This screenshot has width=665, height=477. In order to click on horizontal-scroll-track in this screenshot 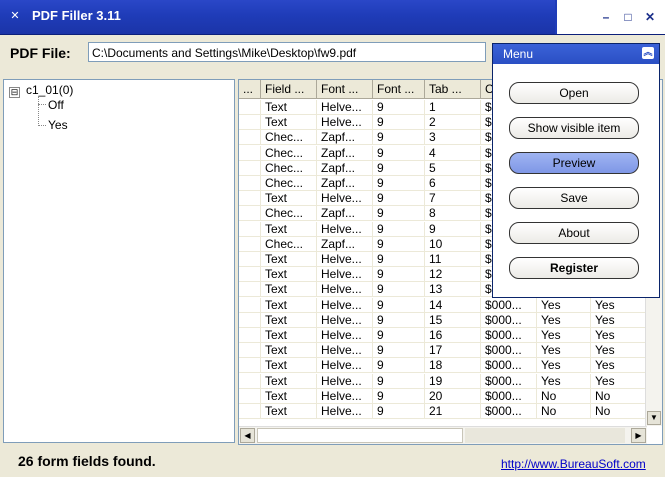, I will do `click(545, 435)`.